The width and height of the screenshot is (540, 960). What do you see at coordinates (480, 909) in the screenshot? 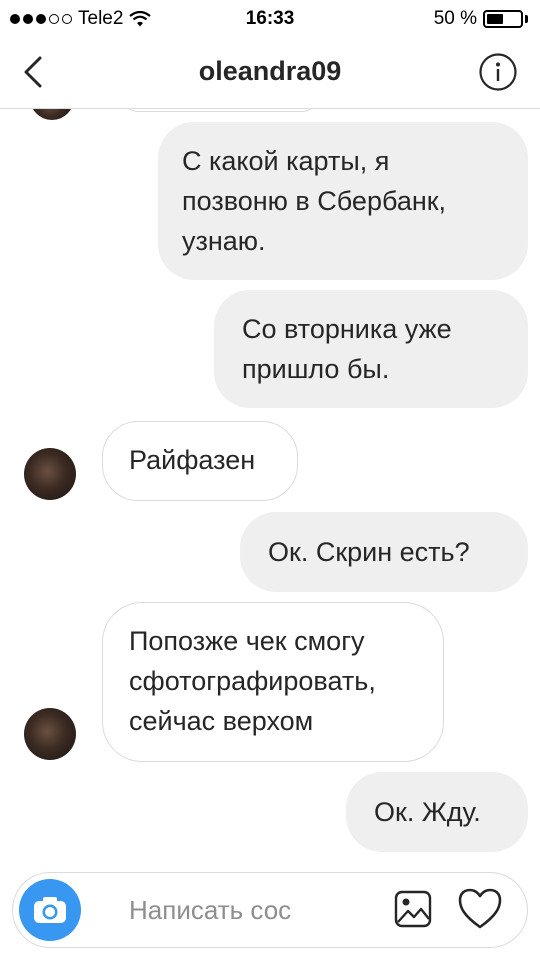
I see `heart-icon` at bounding box center [480, 909].